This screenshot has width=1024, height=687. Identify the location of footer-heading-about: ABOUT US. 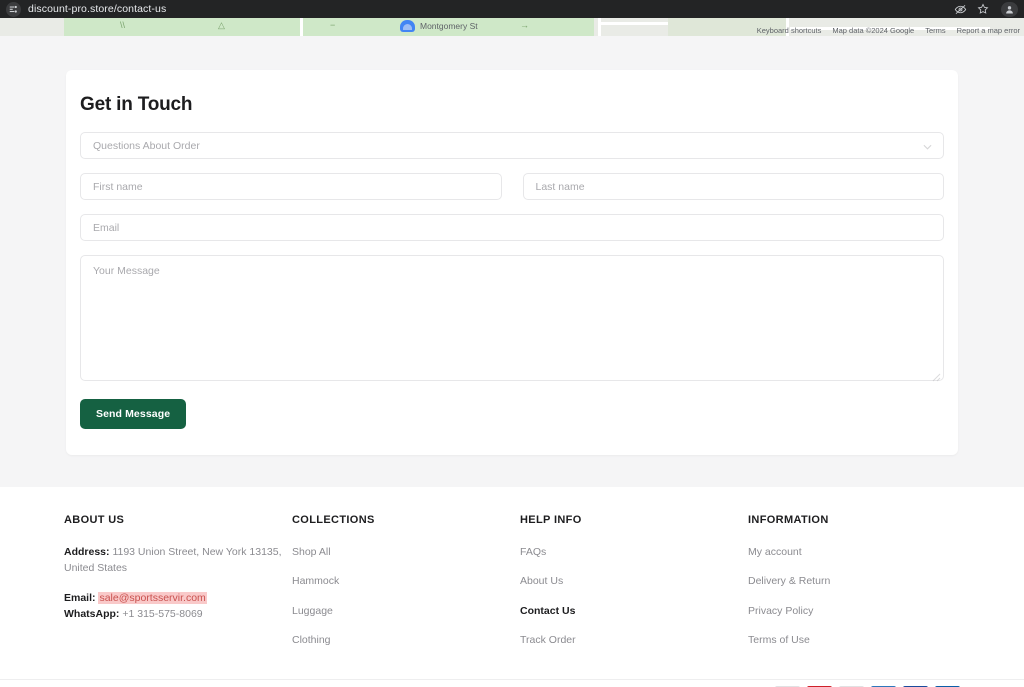
(94, 520).